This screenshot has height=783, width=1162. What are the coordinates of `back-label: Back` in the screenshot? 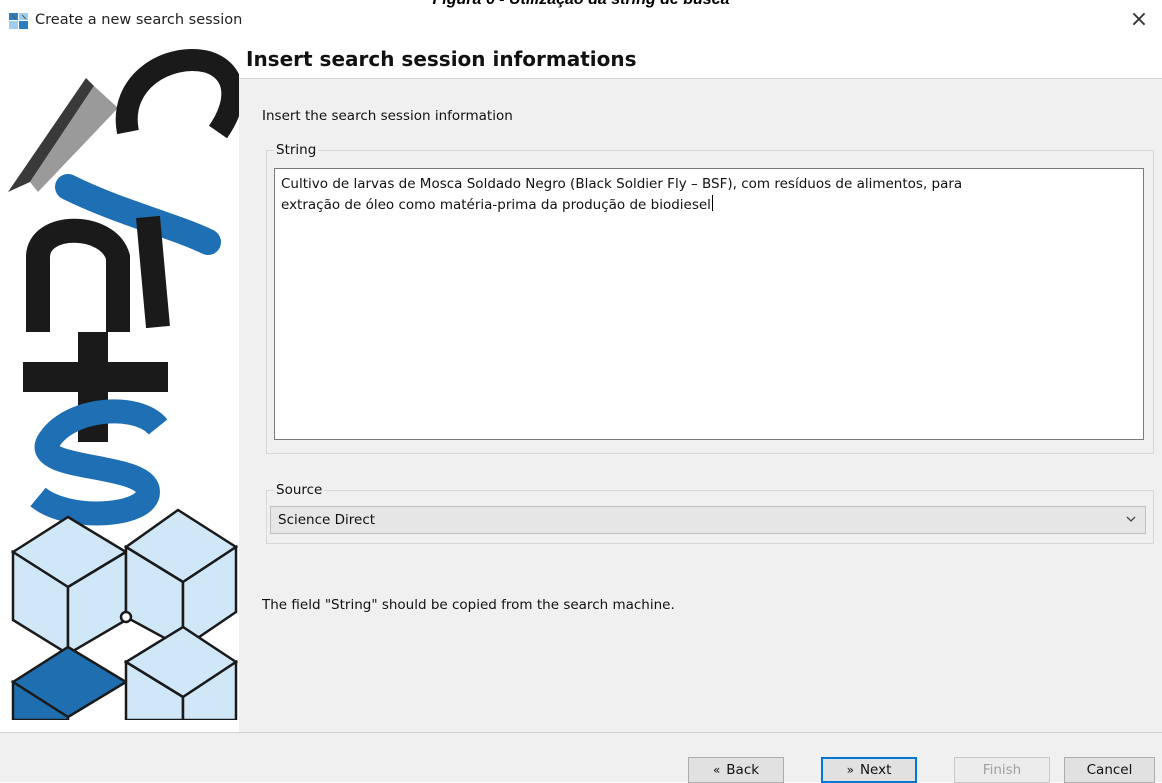 It's located at (743, 770).